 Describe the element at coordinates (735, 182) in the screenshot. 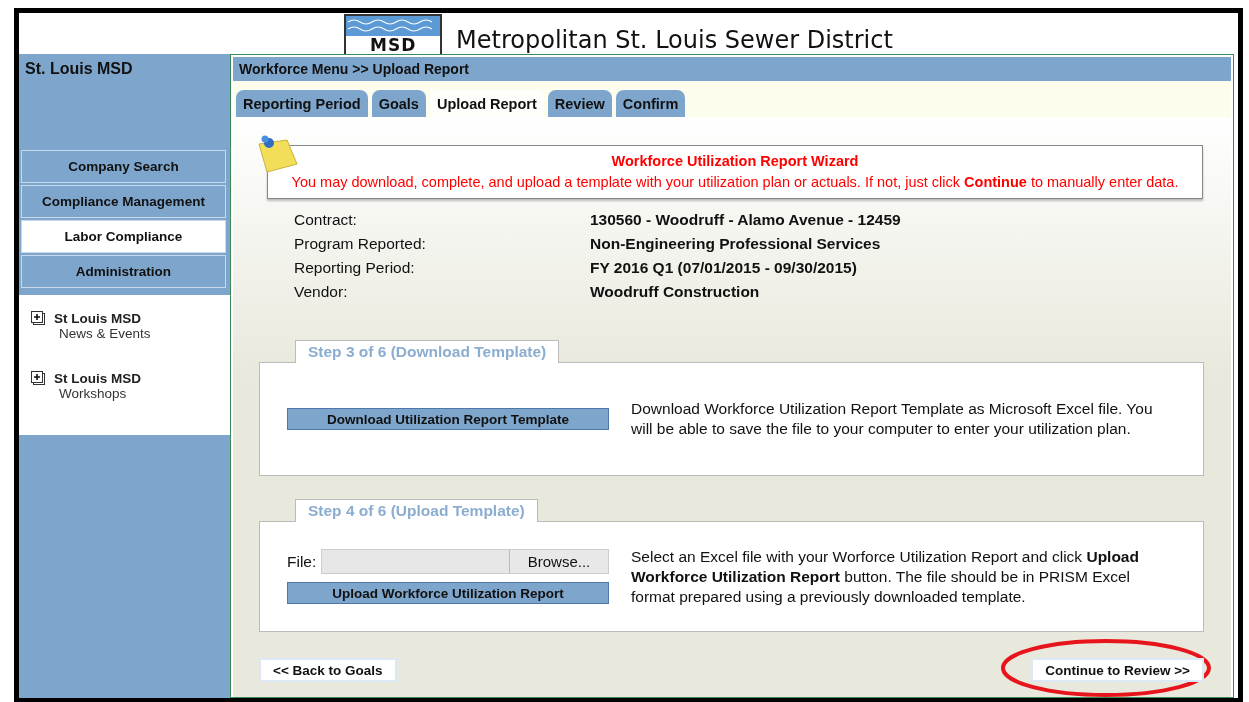

I see `notice-text: You may download, complete, and upload a template with your utilization plan or actuals. If not, just click Continue to manually enter data.` at that location.